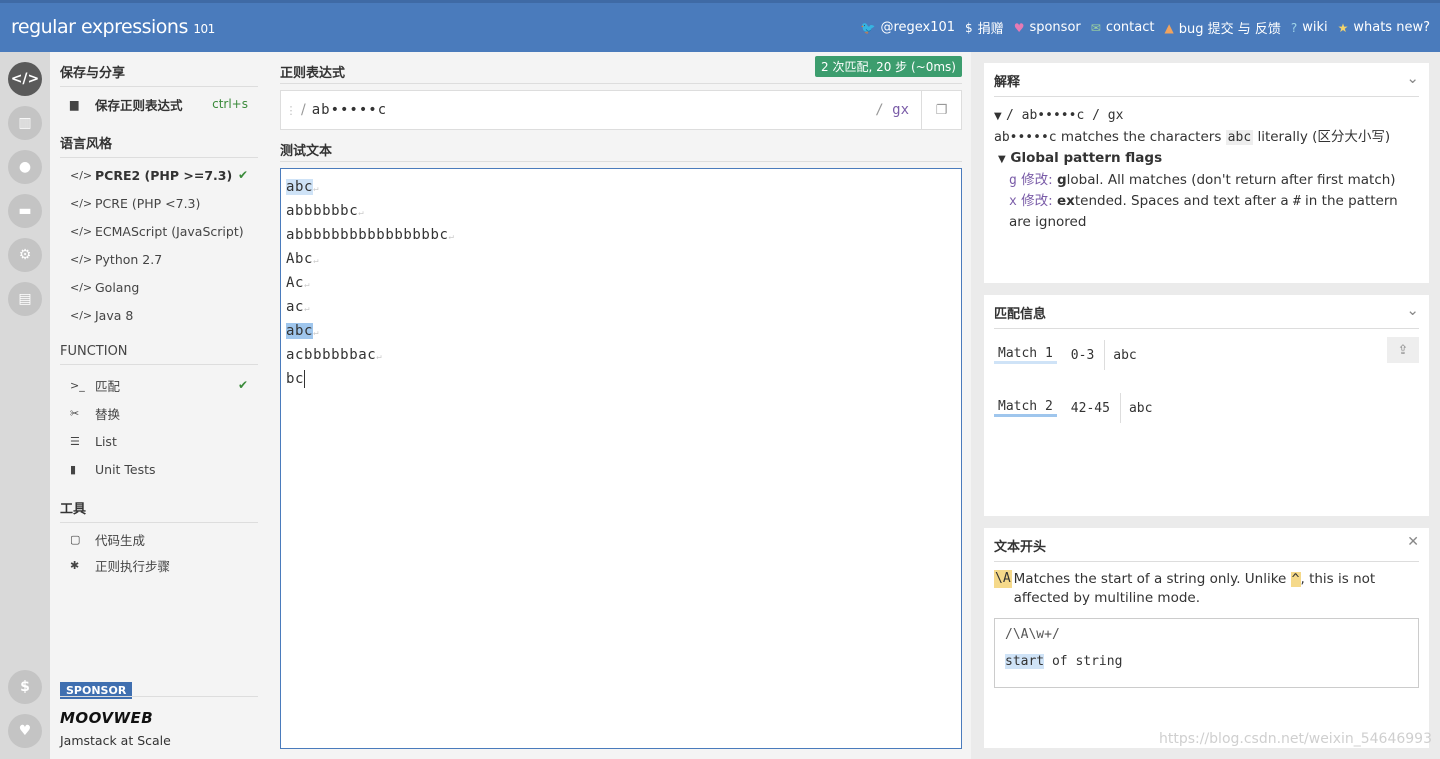  What do you see at coordinates (1065, 355) in the screenshot?
I see `match-row: Match 1 0-3 abc` at bounding box center [1065, 355].